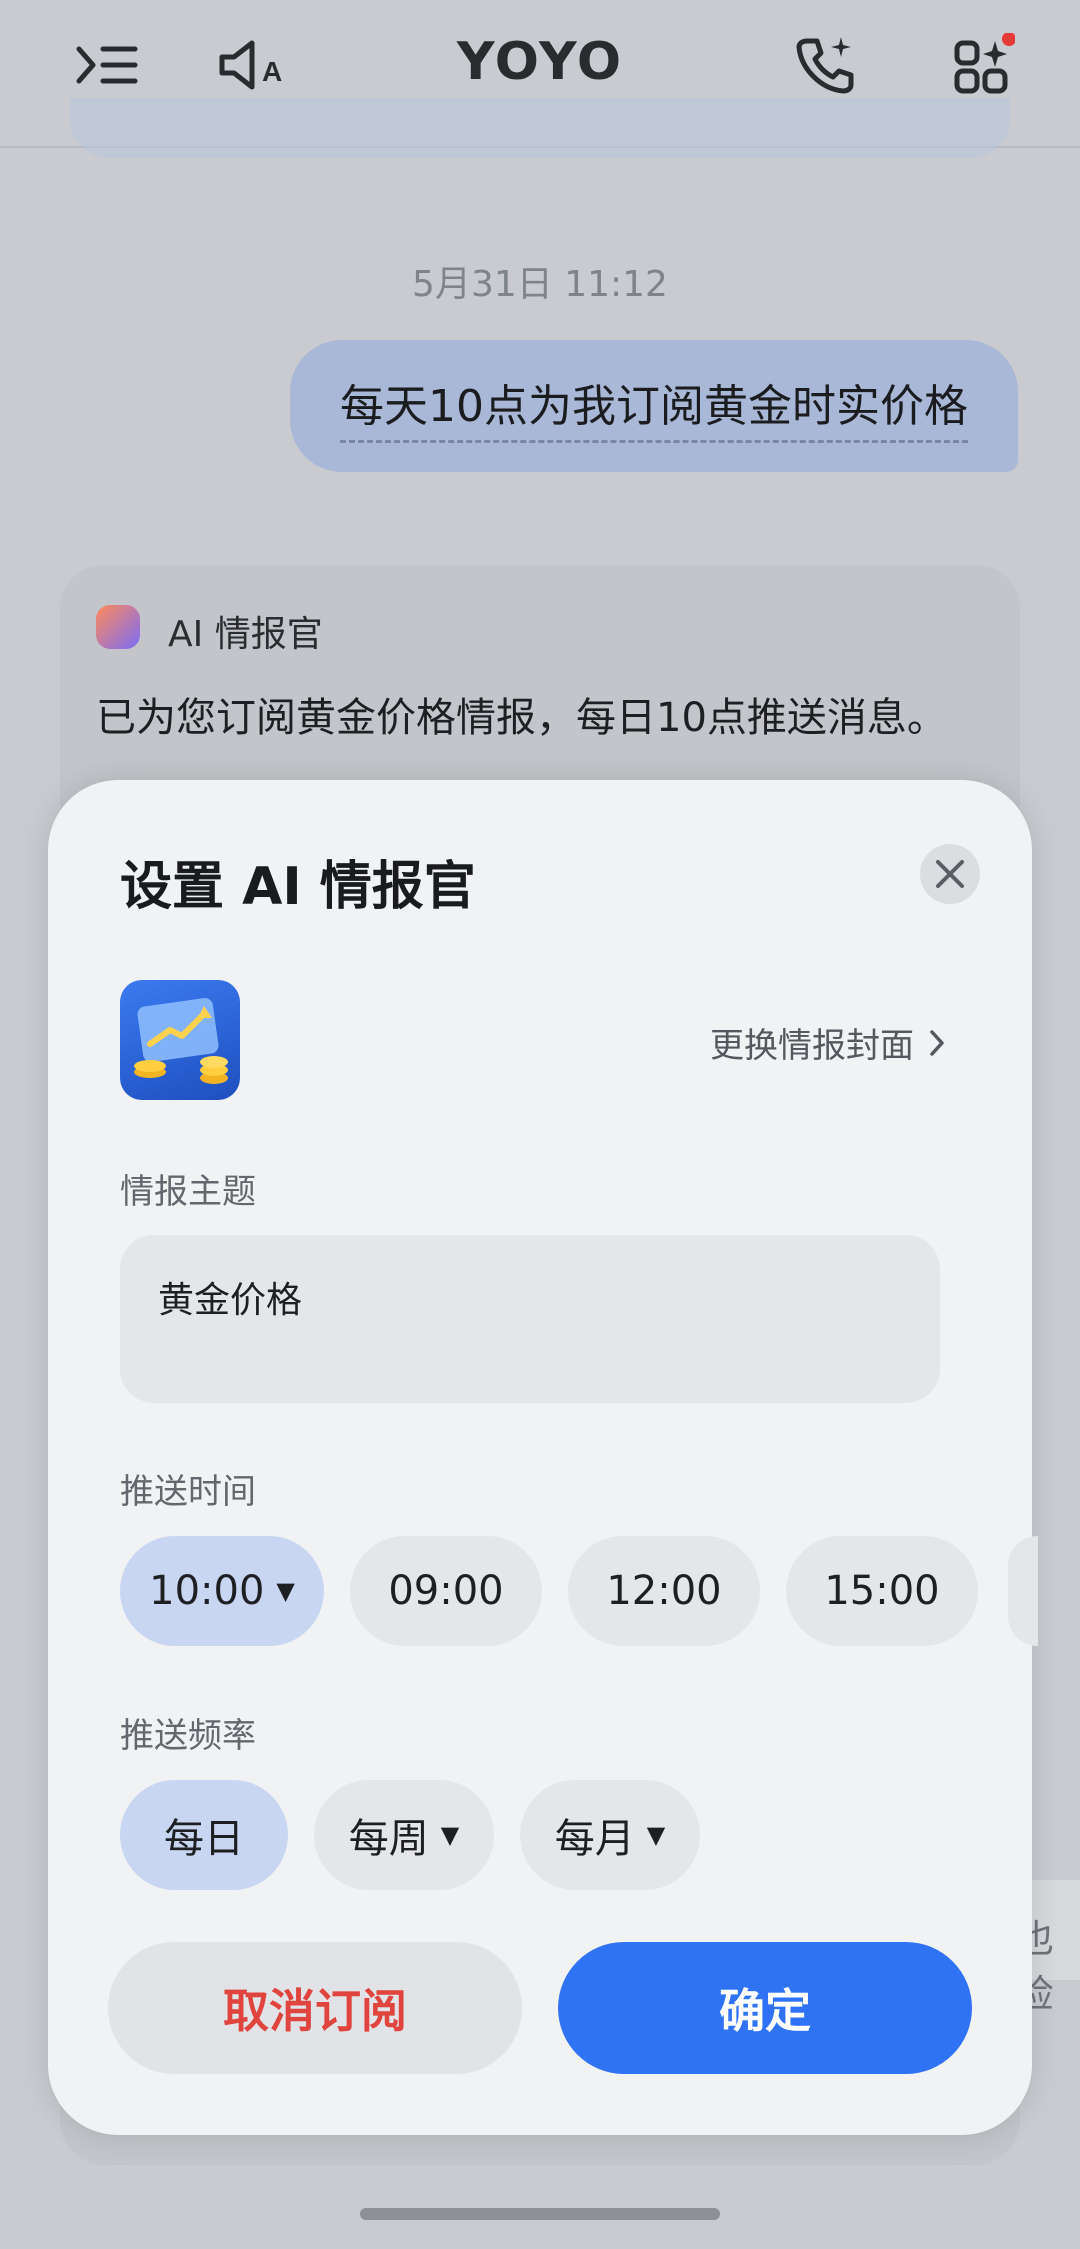 The height and width of the screenshot is (2249, 1080). I want to click on user-message-bubble: 每天10点为我订阅黄金时实价格, so click(654, 406).